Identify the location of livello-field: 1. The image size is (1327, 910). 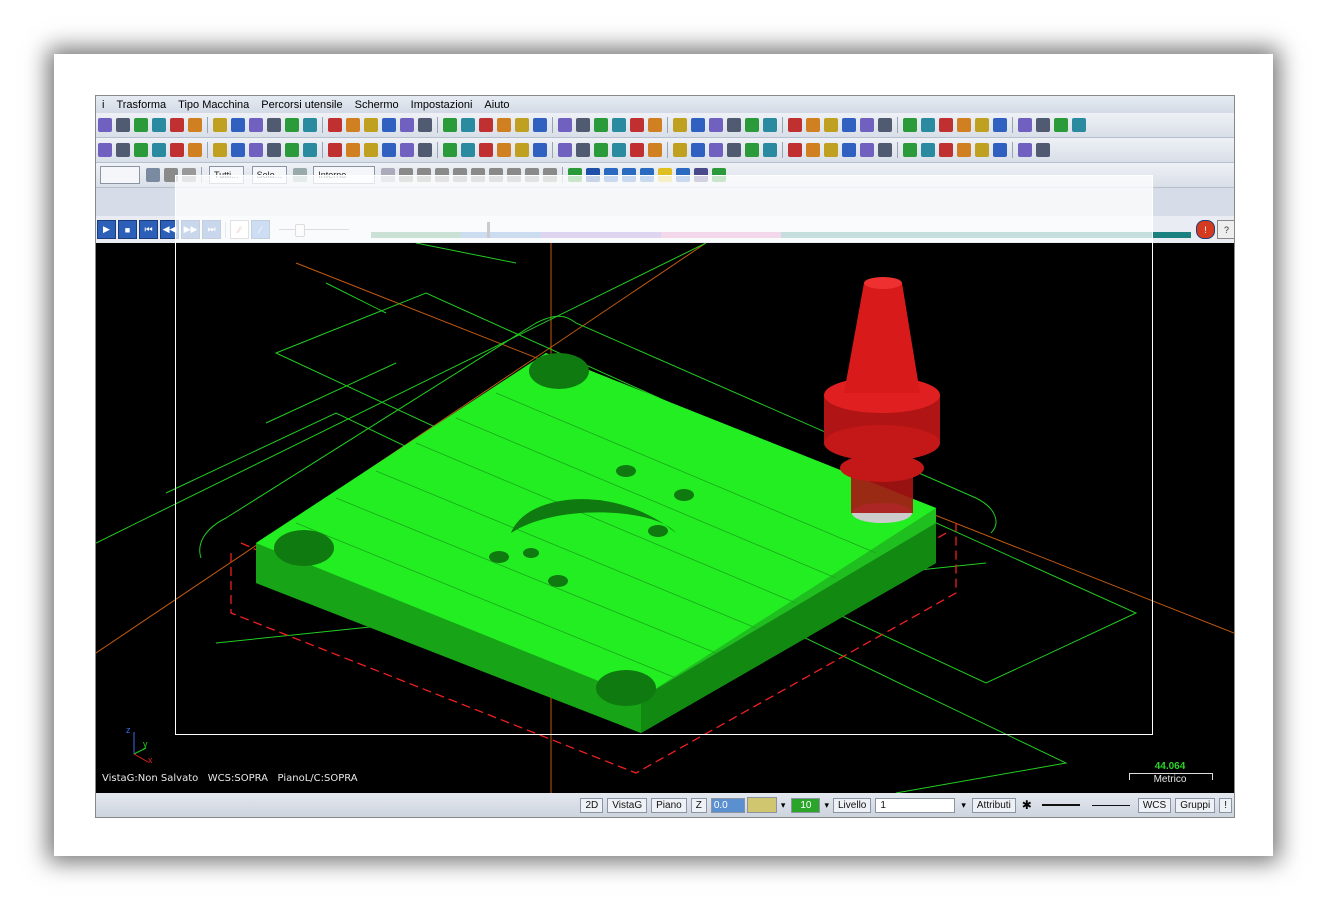
(915, 805).